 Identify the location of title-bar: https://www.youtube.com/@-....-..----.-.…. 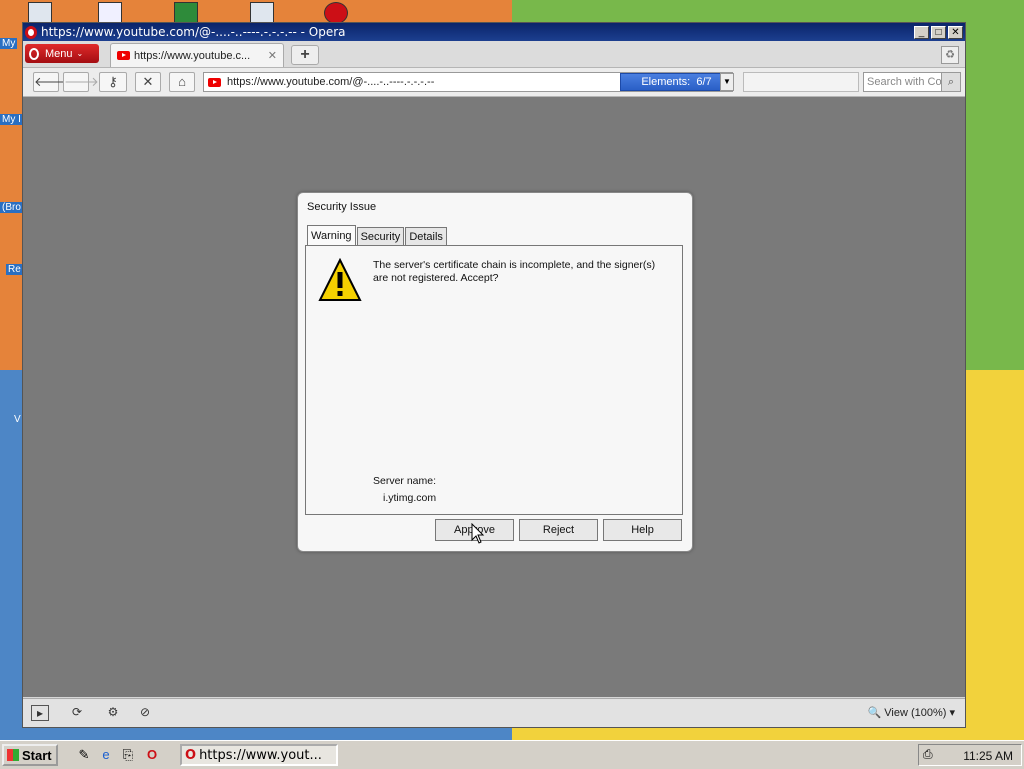
(494, 32).